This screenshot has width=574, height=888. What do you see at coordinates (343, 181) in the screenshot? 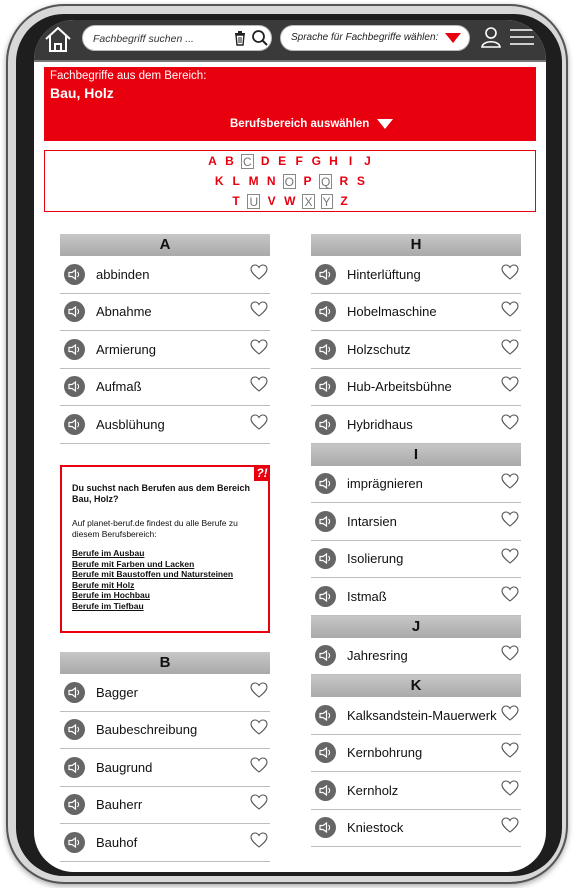
I see `letter-link-r: R` at bounding box center [343, 181].